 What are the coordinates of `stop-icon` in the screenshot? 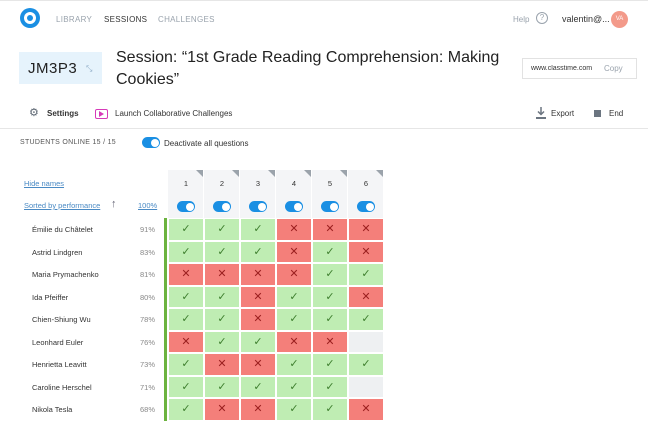 It's located at (597, 113).